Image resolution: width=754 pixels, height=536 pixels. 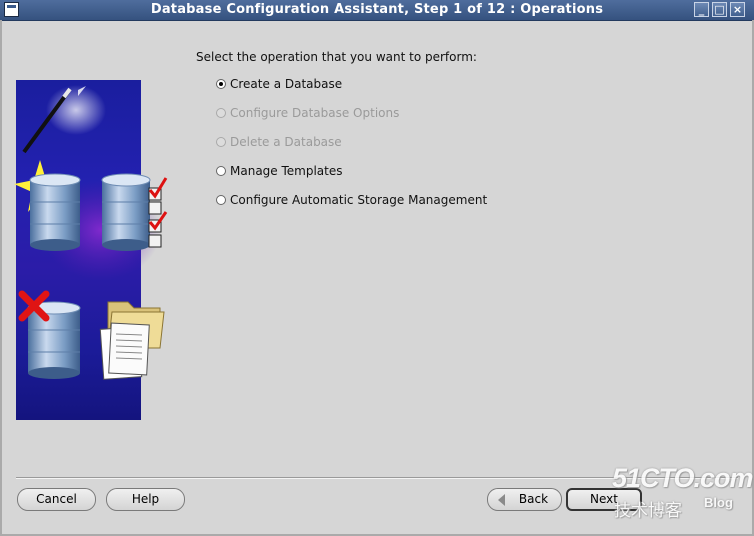 What do you see at coordinates (718, 502) in the screenshot?
I see `watermark-blog: Blog` at bounding box center [718, 502].